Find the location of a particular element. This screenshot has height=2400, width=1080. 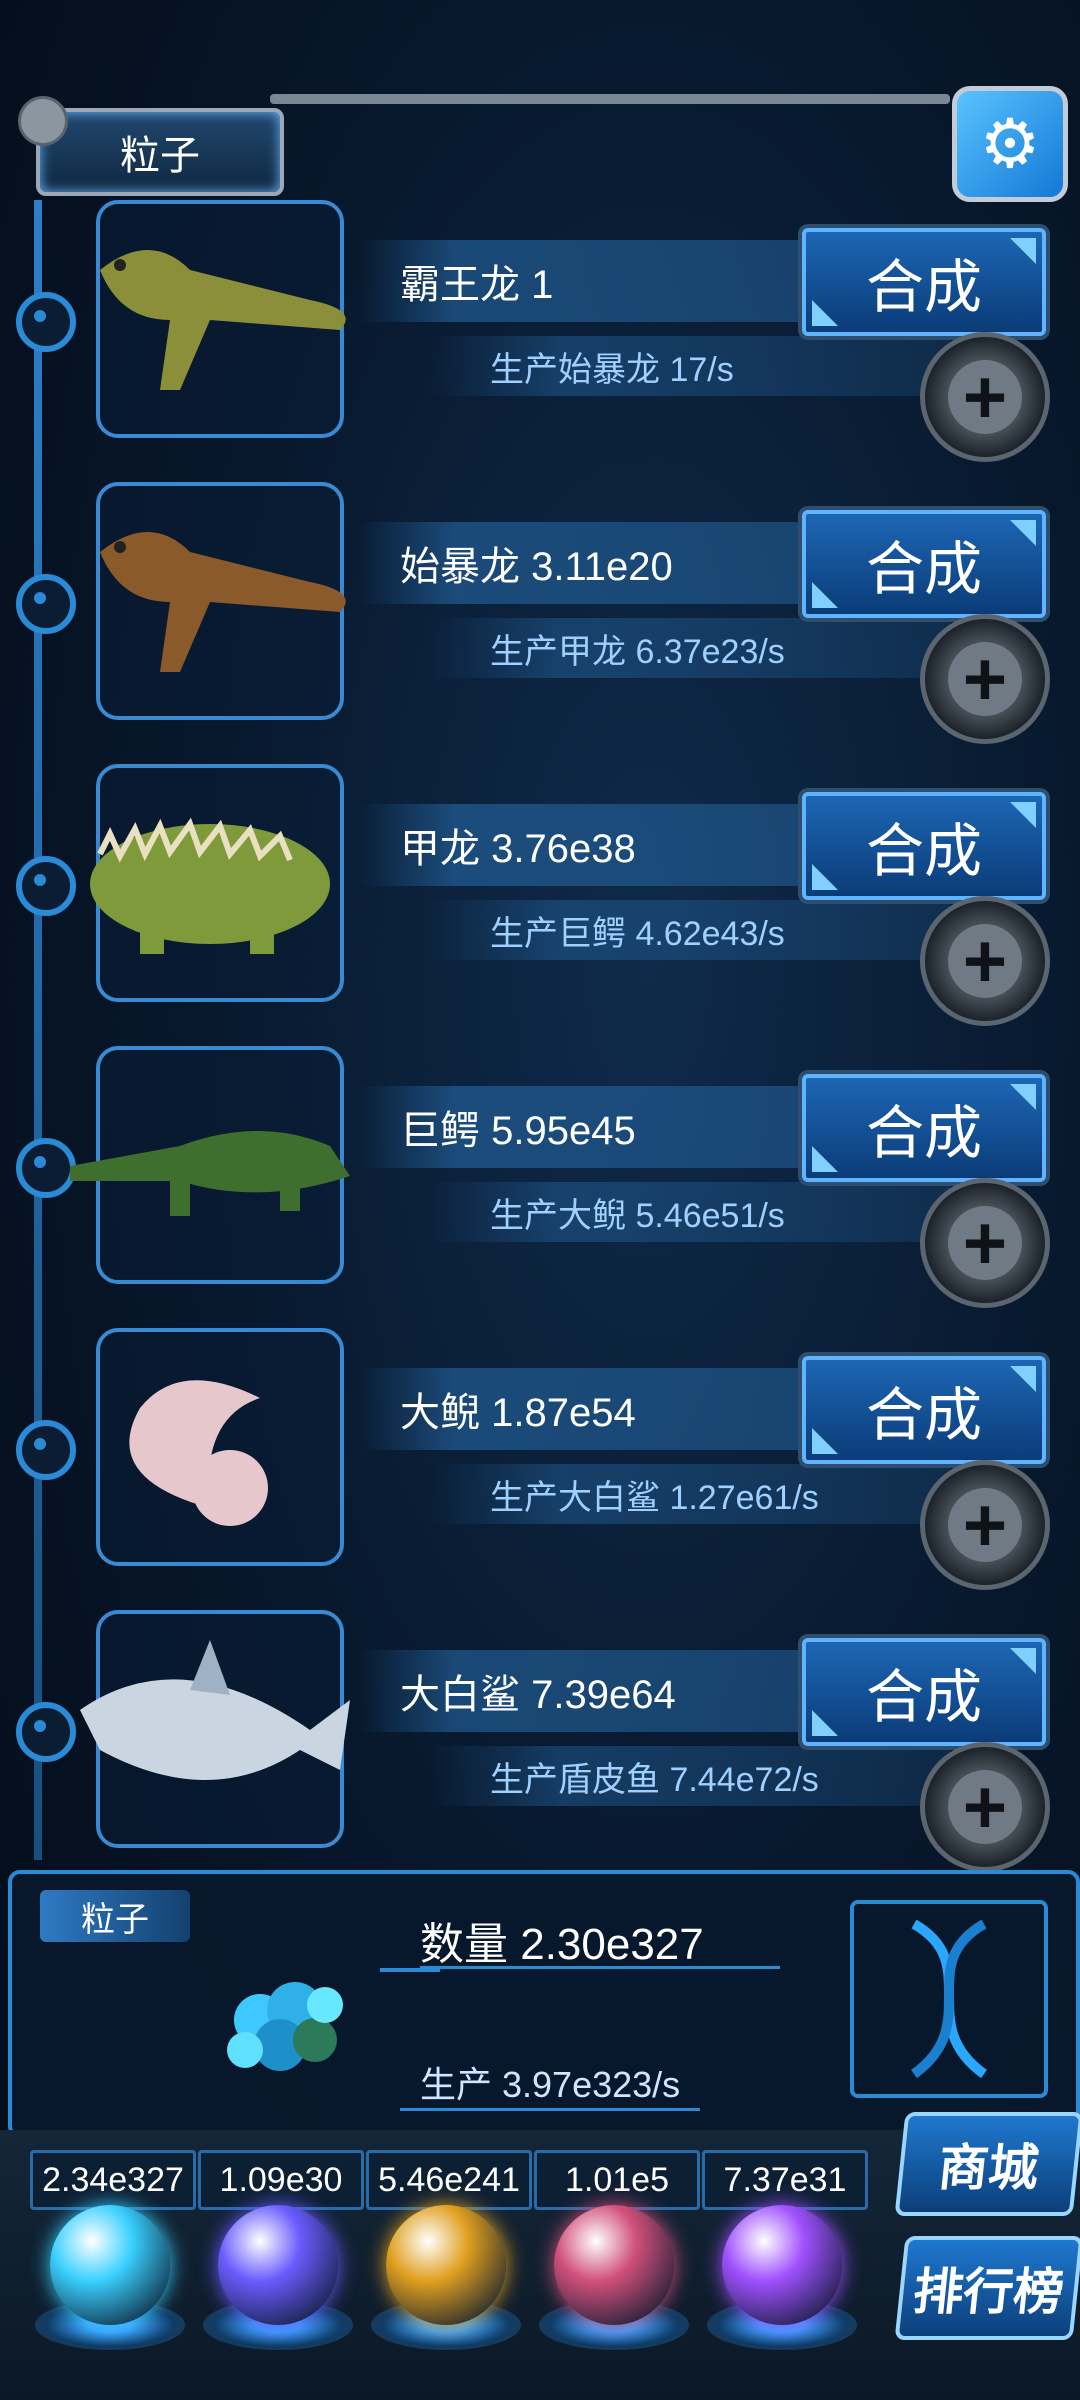

creature-name: 霸王龙 1 is located at coordinates (595, 281).